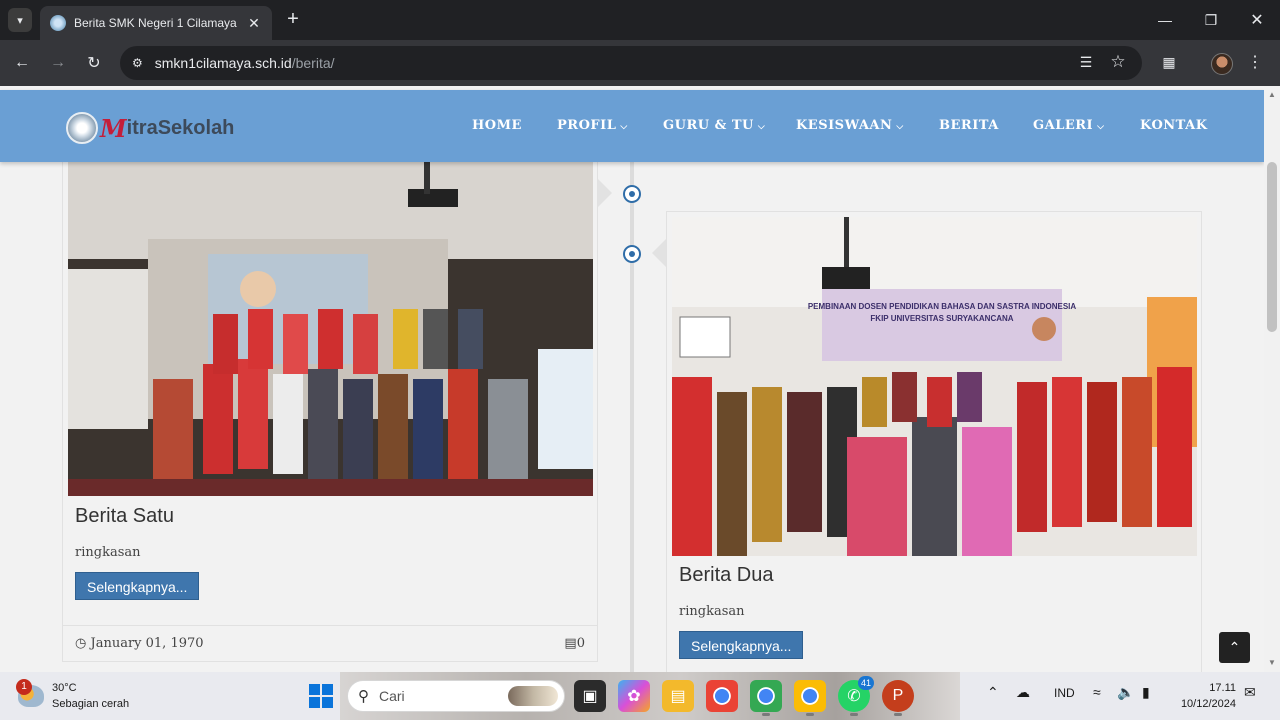 This screenshot has height=720, width=1280. Describe the element at coordinates (587, 125) in the screenshot. I see `nav-label: PROFIL` at that location.